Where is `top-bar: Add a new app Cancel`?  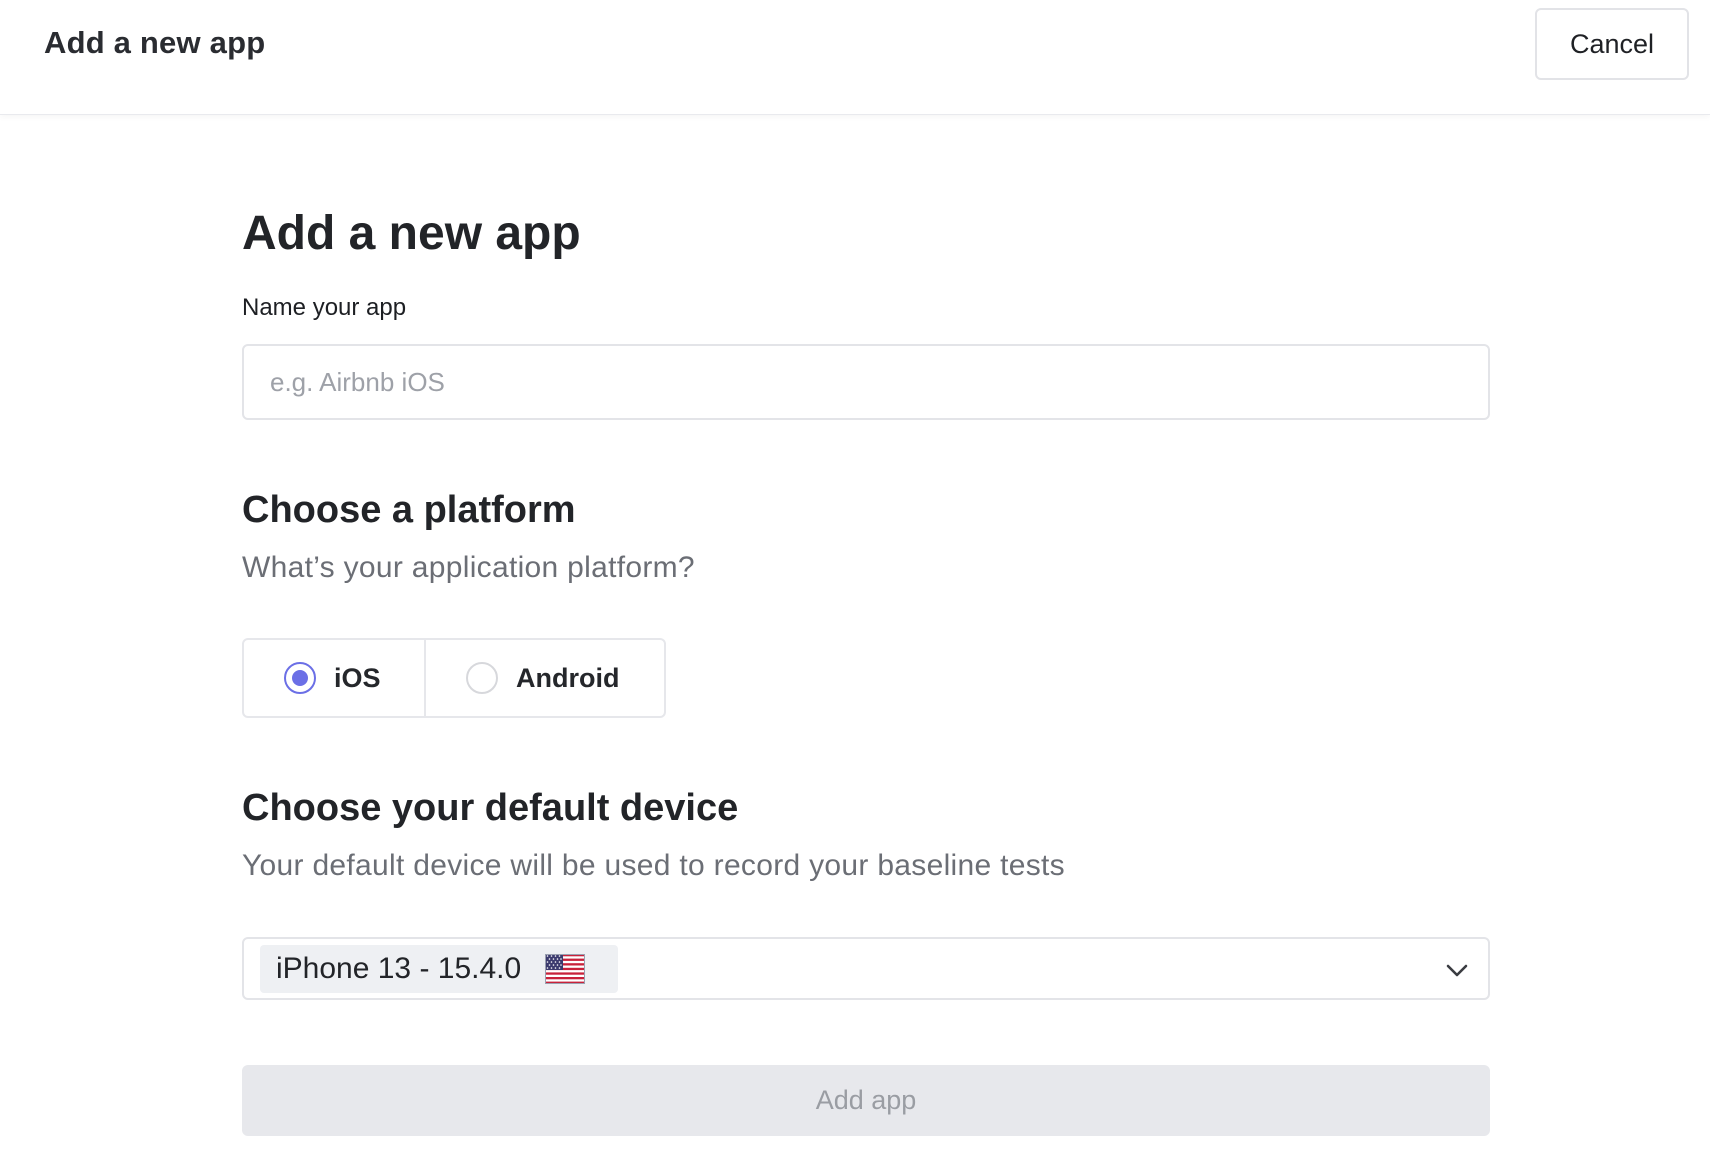
top-bar: Add a new app Cancel is located at coordinates (855, 57).